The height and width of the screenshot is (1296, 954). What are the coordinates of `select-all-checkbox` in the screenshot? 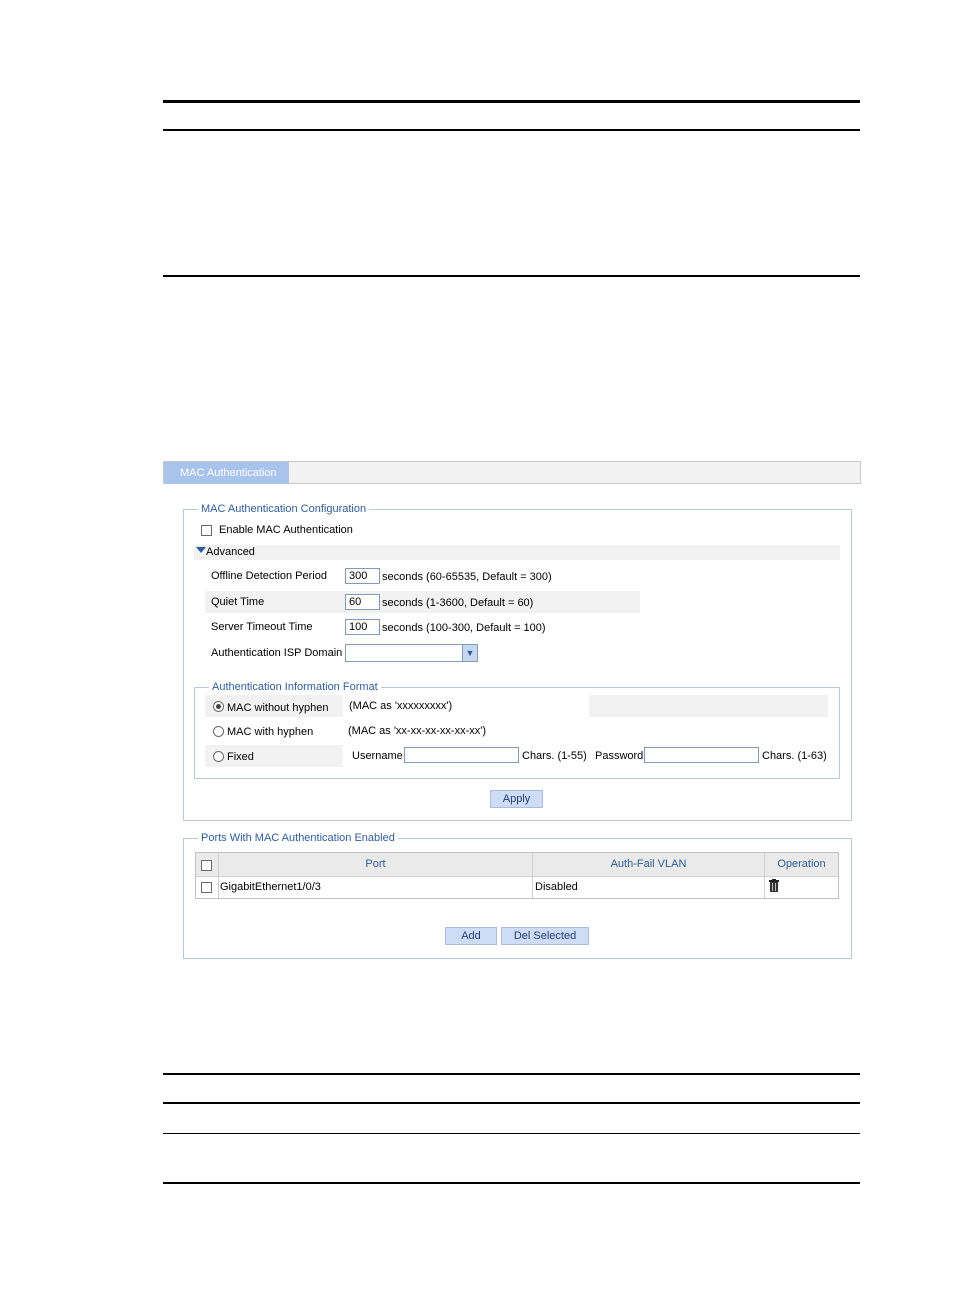 It's located at (206, 865).